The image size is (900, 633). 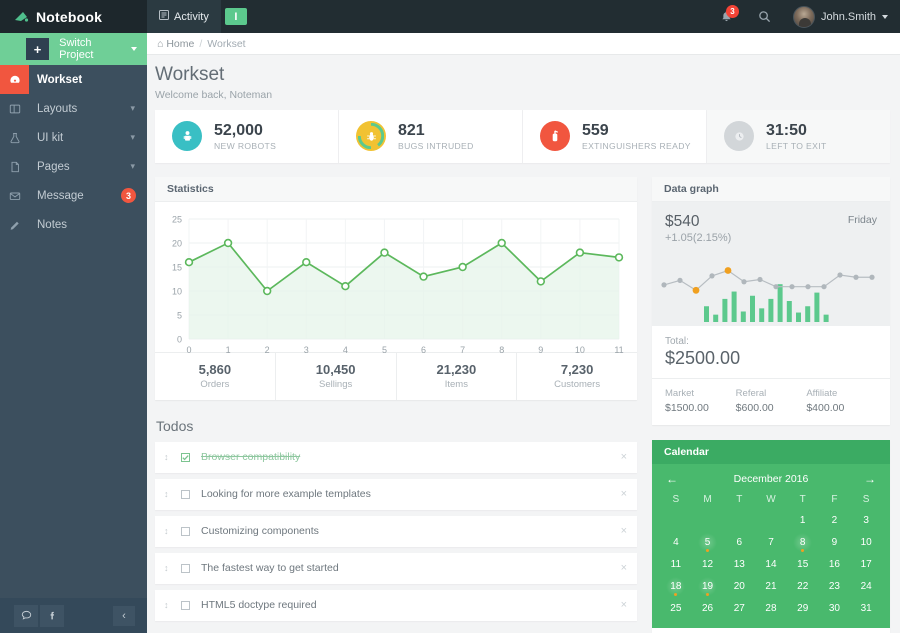 I want to click on collapse-sidebar-button: ‹, so click(x=124, y=615).